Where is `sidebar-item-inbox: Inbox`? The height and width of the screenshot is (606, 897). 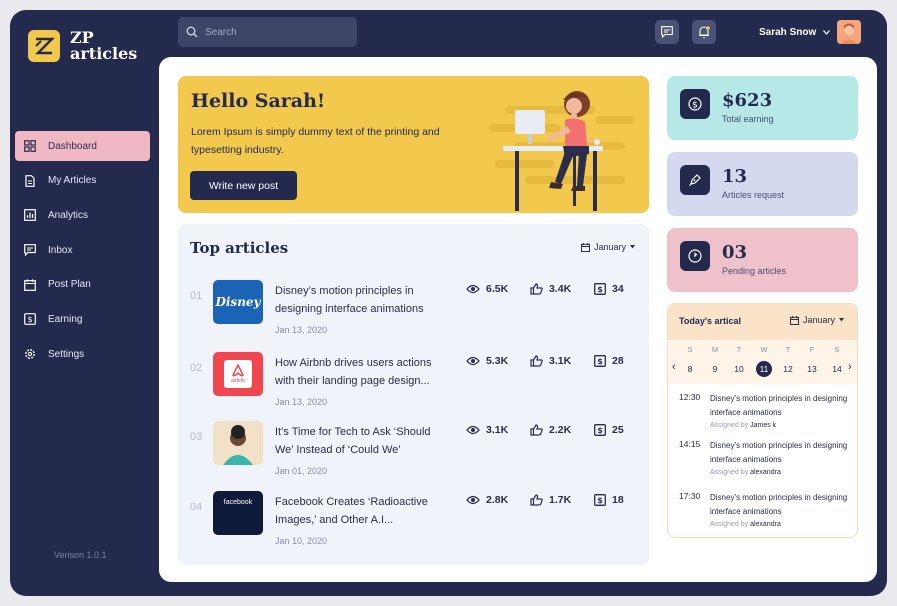 sidebar-item-inbox: Inbox is located at coordinates (82, 250).